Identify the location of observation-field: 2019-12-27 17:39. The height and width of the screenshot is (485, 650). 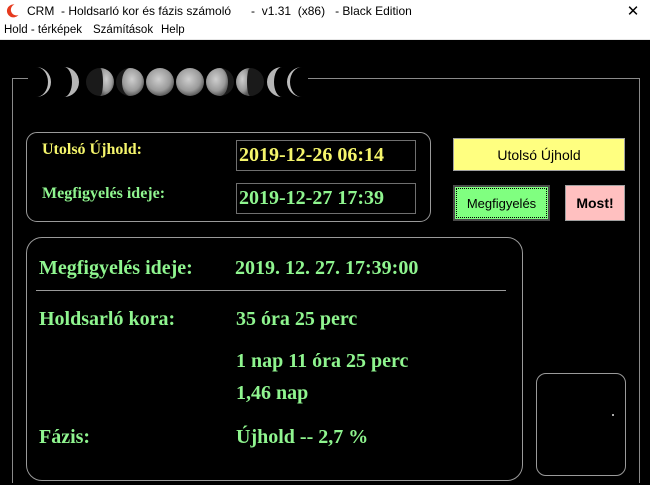
(326, 198).